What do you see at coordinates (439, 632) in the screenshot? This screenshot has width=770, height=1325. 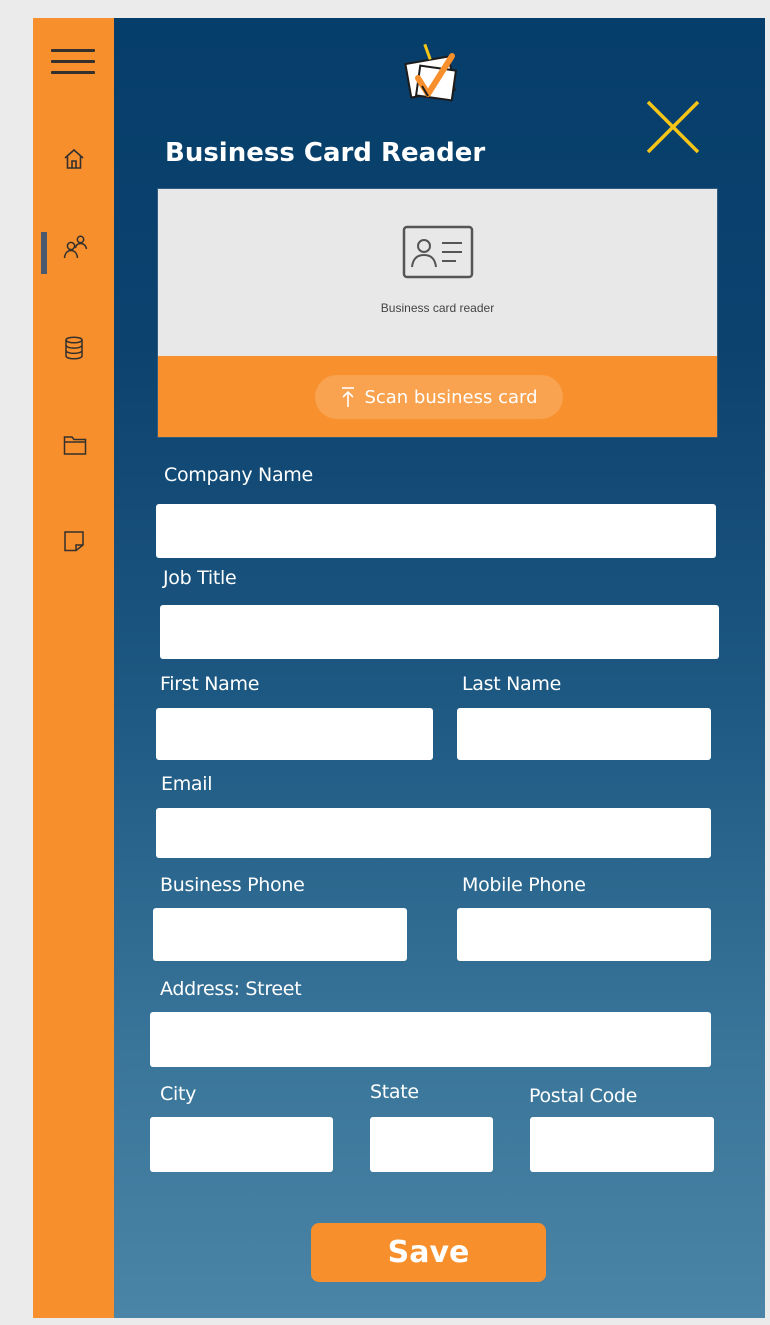 I see `job-title-input` at bounding box center [439, 632].